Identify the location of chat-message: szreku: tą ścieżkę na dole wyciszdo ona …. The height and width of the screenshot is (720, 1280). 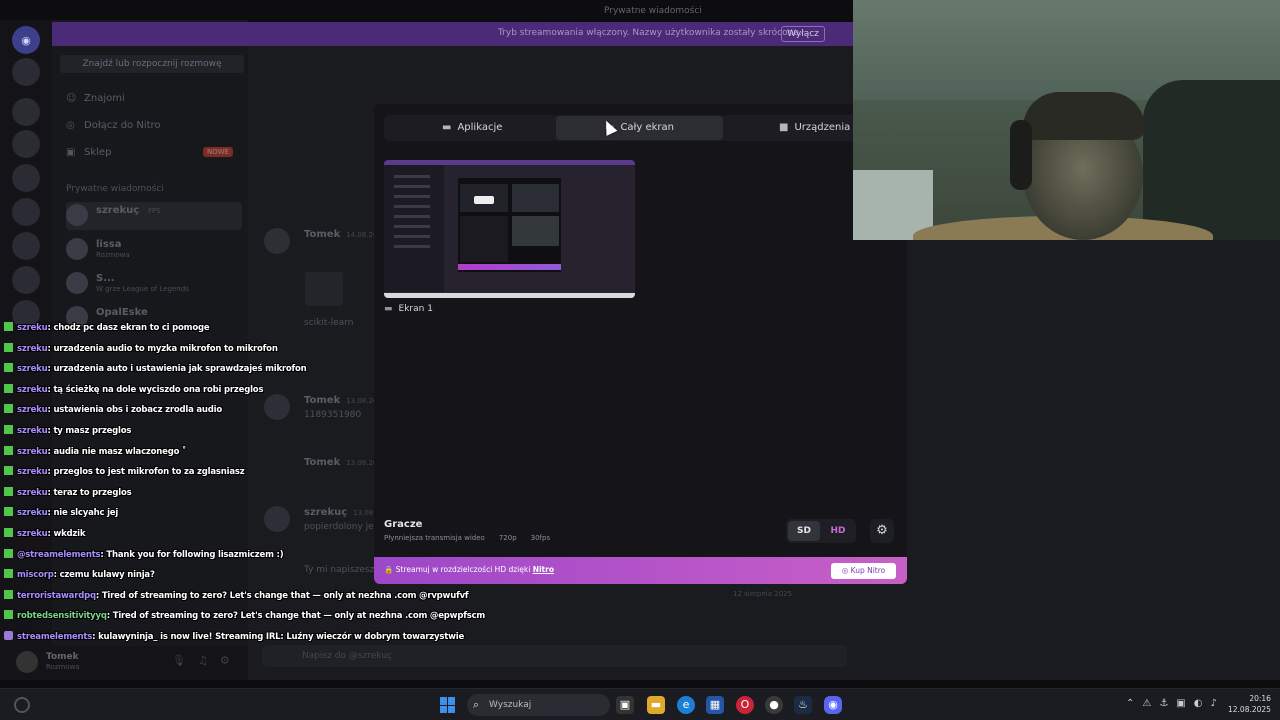
(264, 394).